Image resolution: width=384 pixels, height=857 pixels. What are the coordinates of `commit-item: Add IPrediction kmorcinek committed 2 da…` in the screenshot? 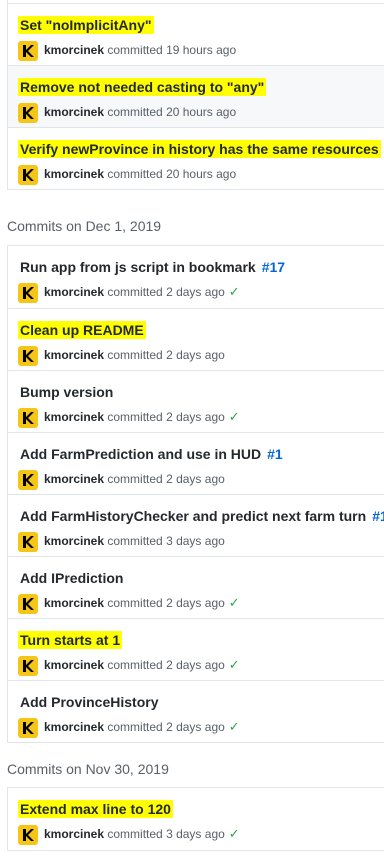 It's located at (196, 587).